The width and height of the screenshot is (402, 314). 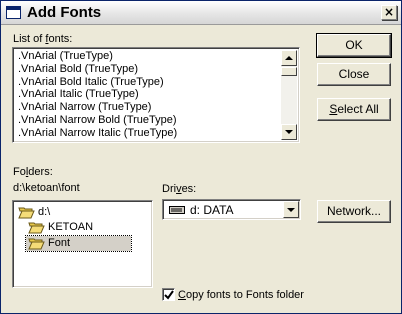 I want to click on font-list-item: .VnArial Narrow (TrueType), so click(x=149, y=107).